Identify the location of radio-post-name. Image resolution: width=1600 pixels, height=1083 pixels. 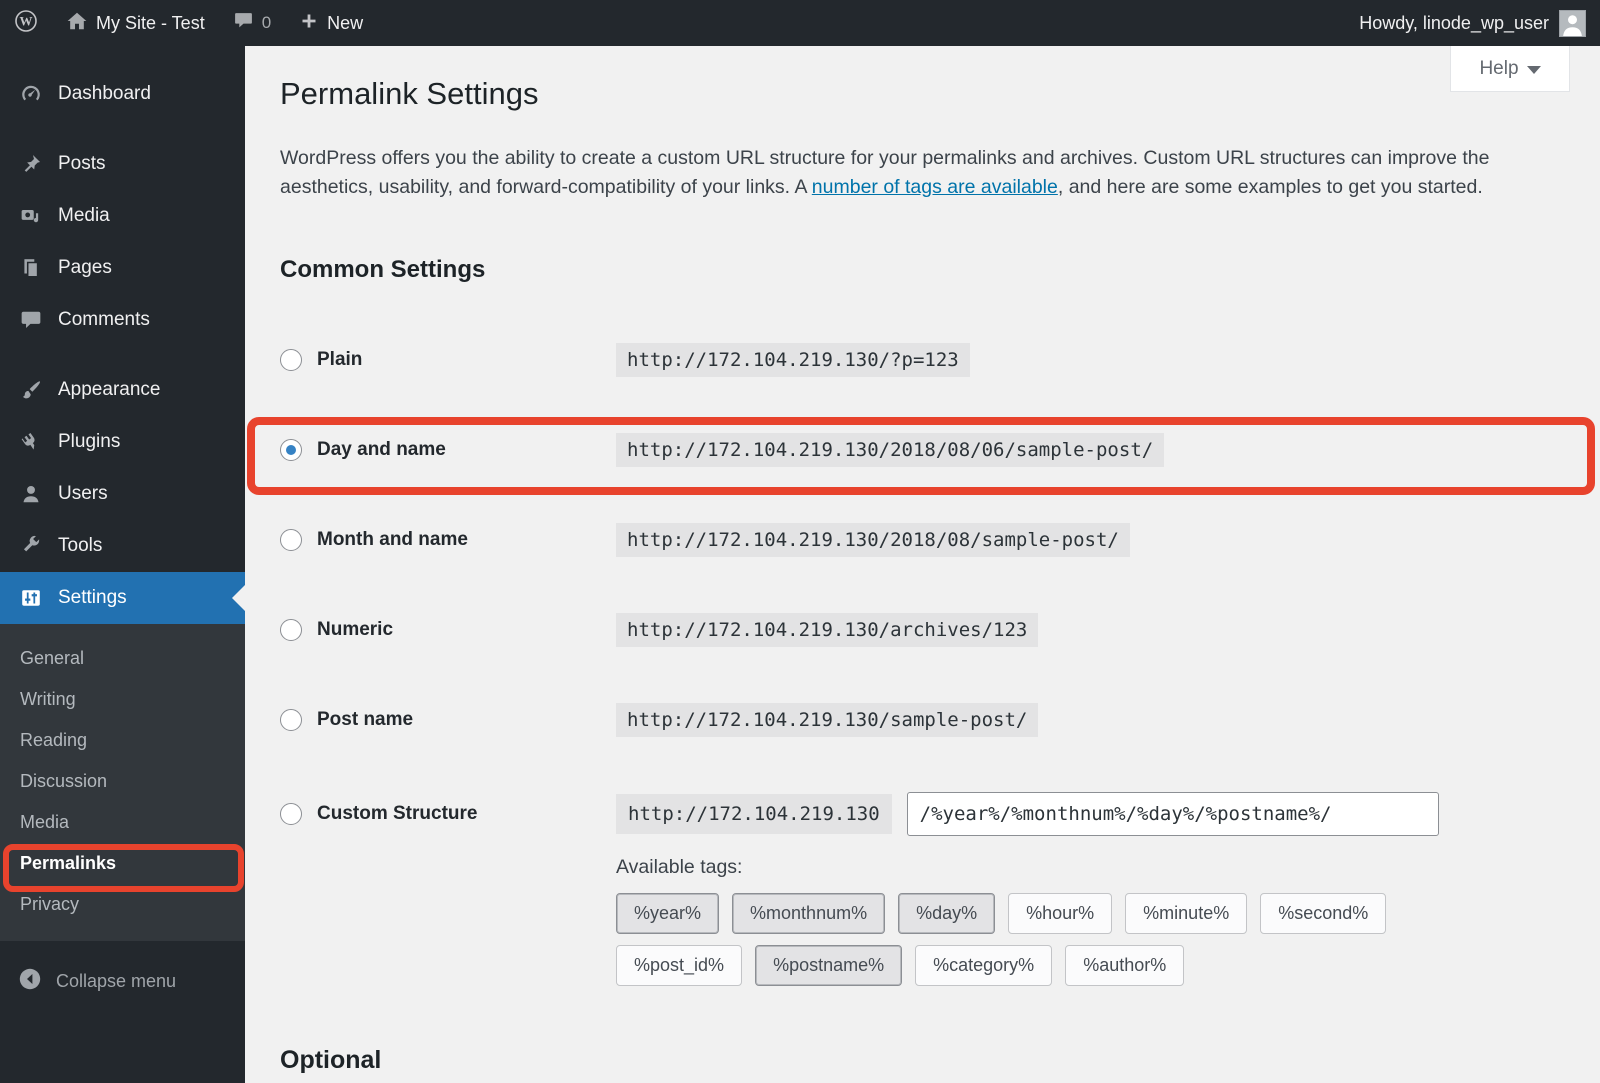
(291, 720).